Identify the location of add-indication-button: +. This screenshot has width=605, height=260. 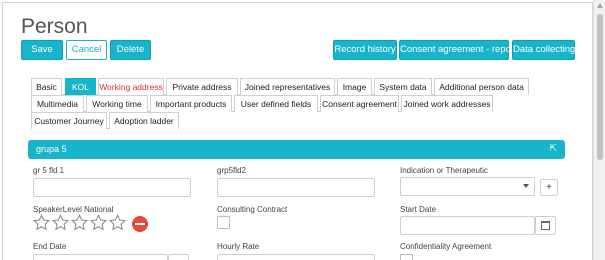
(549, 187).